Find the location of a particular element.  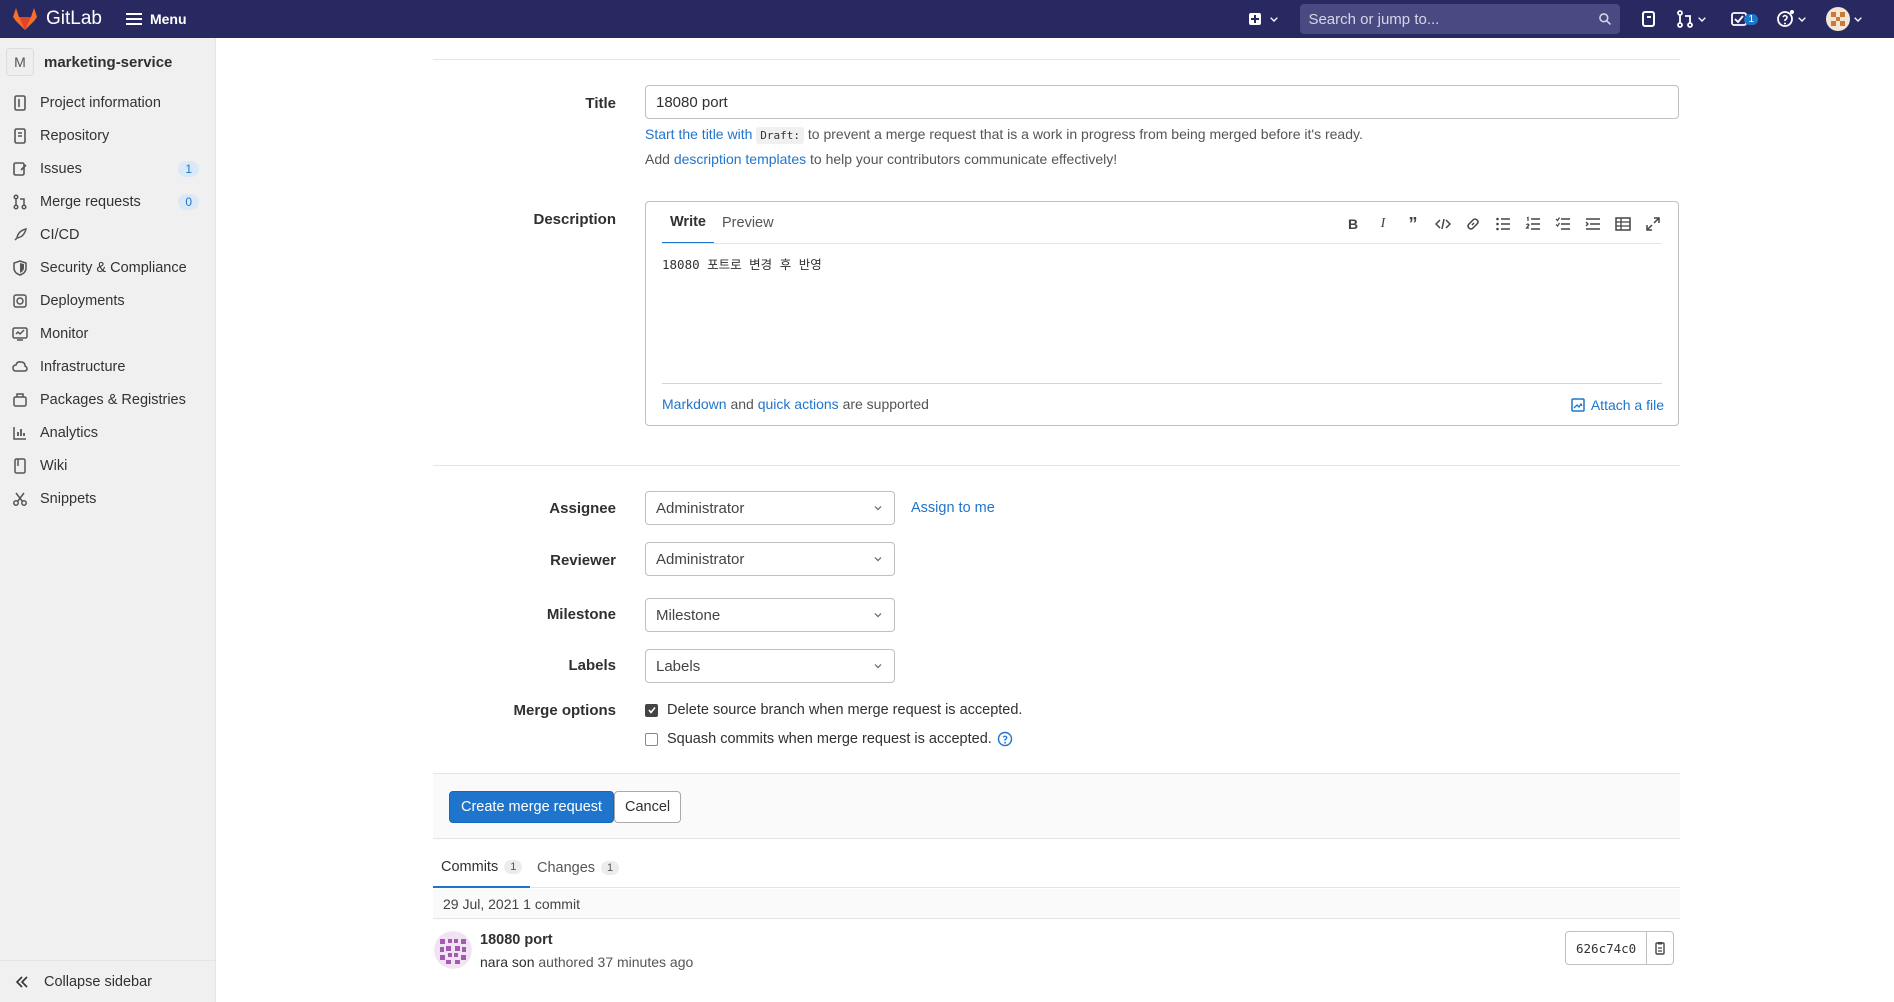

merge-requests-nav-button is located at coordinates (1692, 19).